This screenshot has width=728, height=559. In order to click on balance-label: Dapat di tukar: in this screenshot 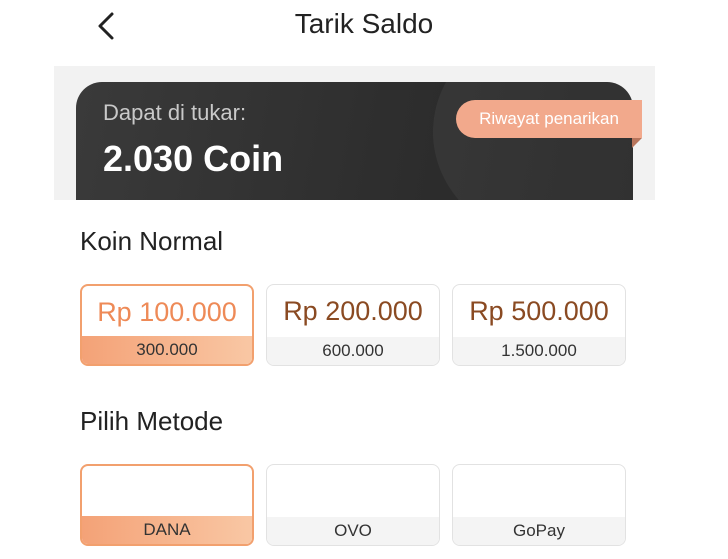, I will do `click(175, 112)`.